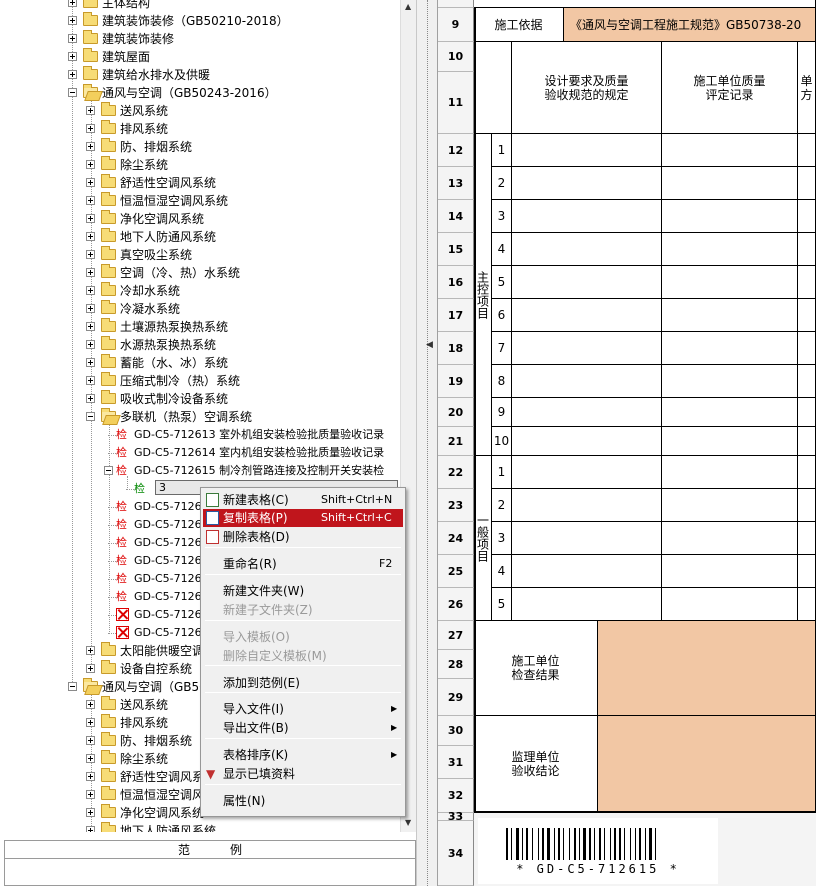 This screenshot has width=816, height=886. Describe the element at coordinates (502, 348) in the screenshot. I see `item-number-cell: 7` at that location.